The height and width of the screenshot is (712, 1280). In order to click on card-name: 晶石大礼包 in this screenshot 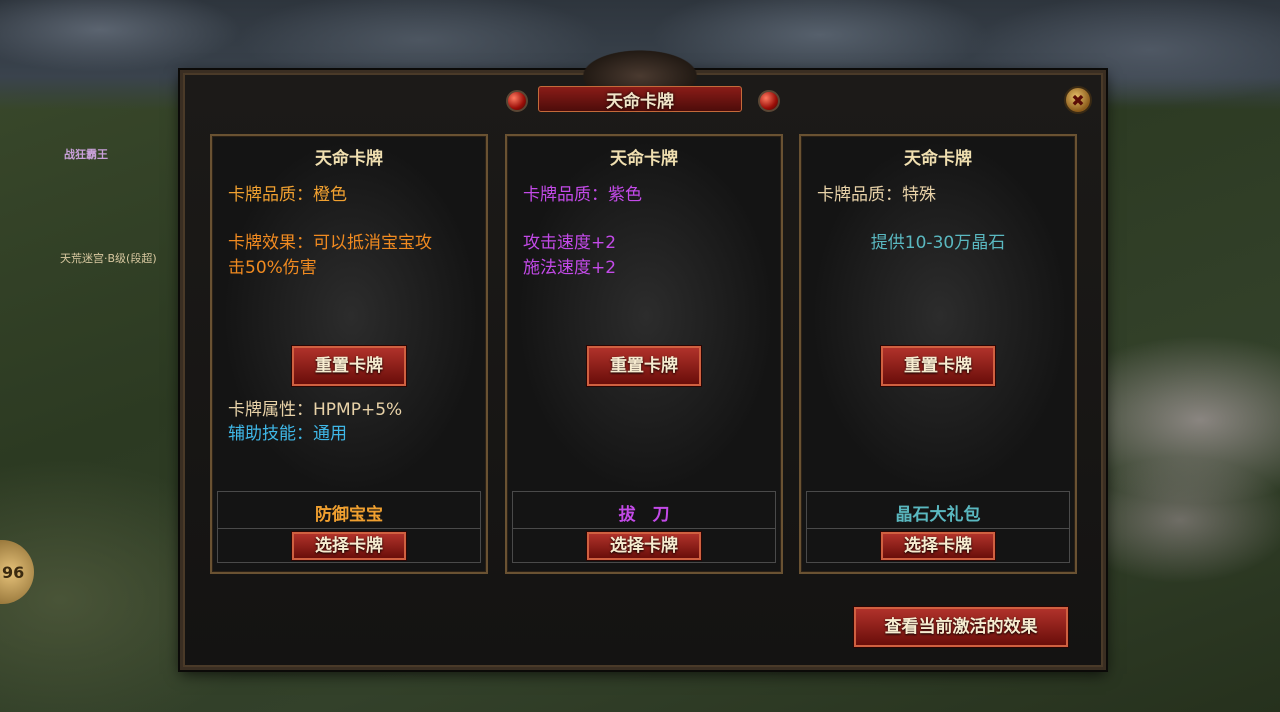, I will do `click(938, 515)`.